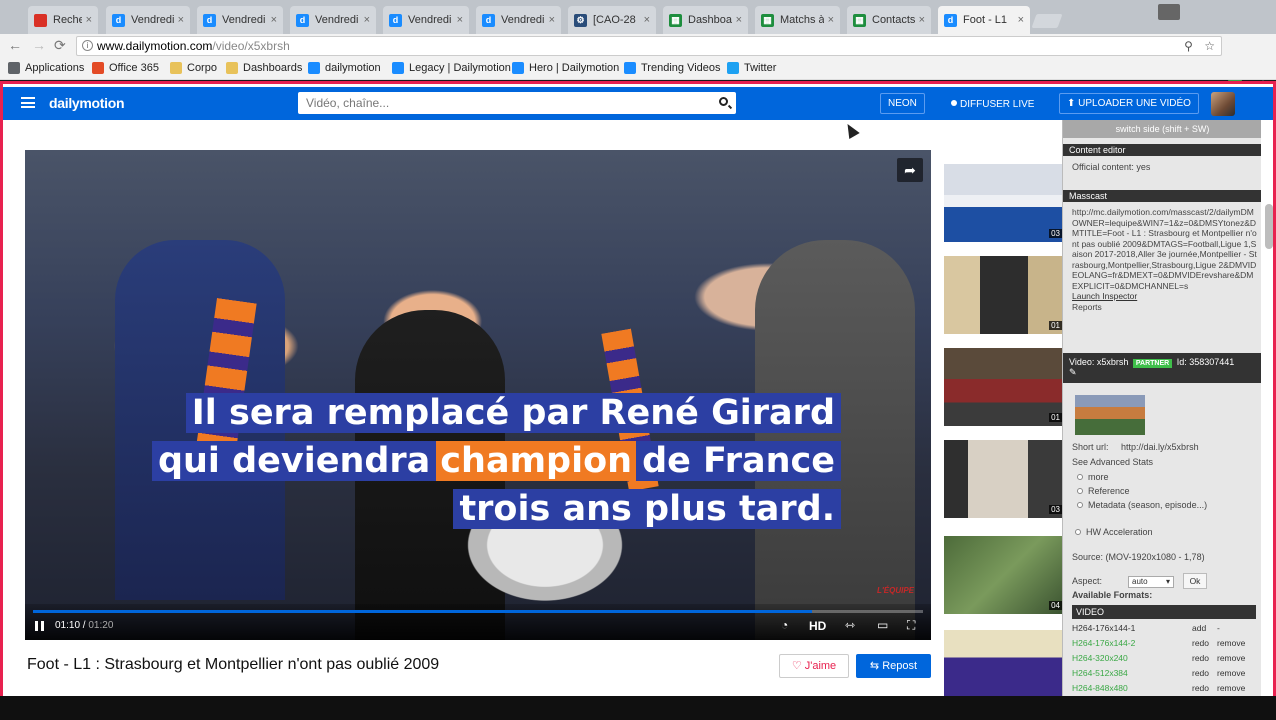 Image resolution: width=1276 pixels, height=720 pixels. I want to click on switch-side-button: switch side (shift + SW), so click(1162, 129).